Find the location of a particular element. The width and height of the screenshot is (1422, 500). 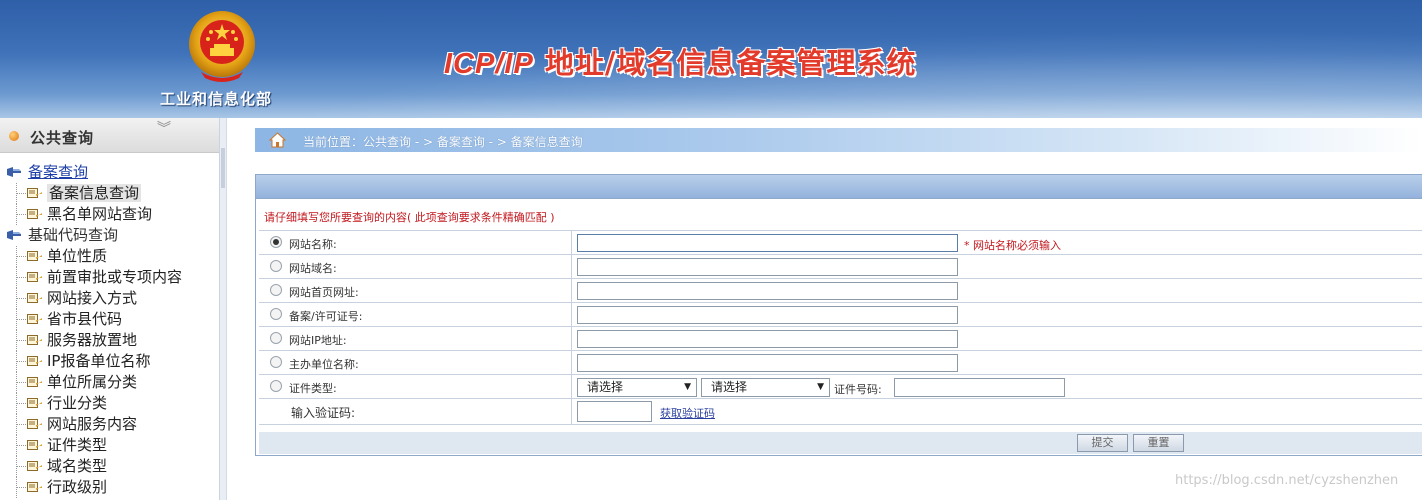

splitter-handle is located at coordinates (223, 168).